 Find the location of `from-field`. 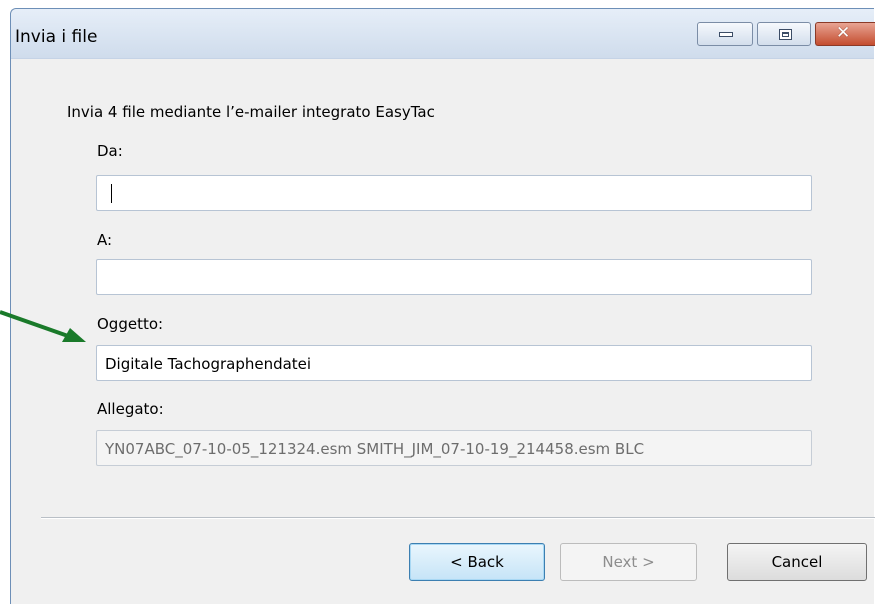

from-field is located at coordinates (454, 193).